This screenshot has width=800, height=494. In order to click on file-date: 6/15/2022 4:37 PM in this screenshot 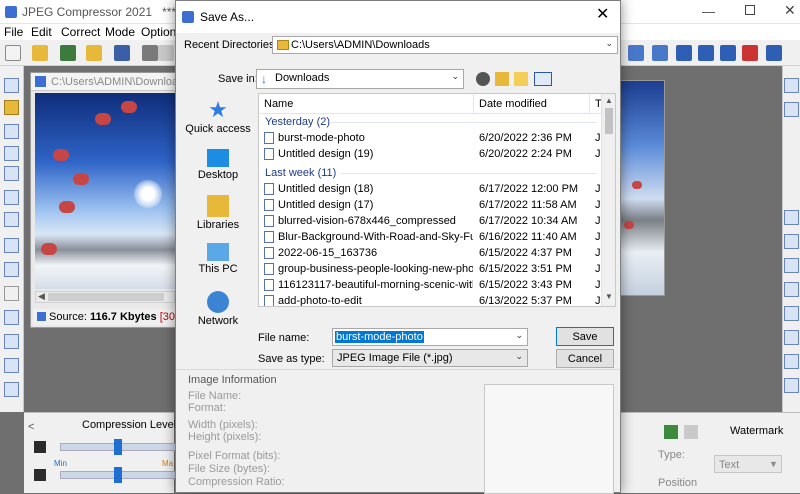, I will do `click(525, 253)`.